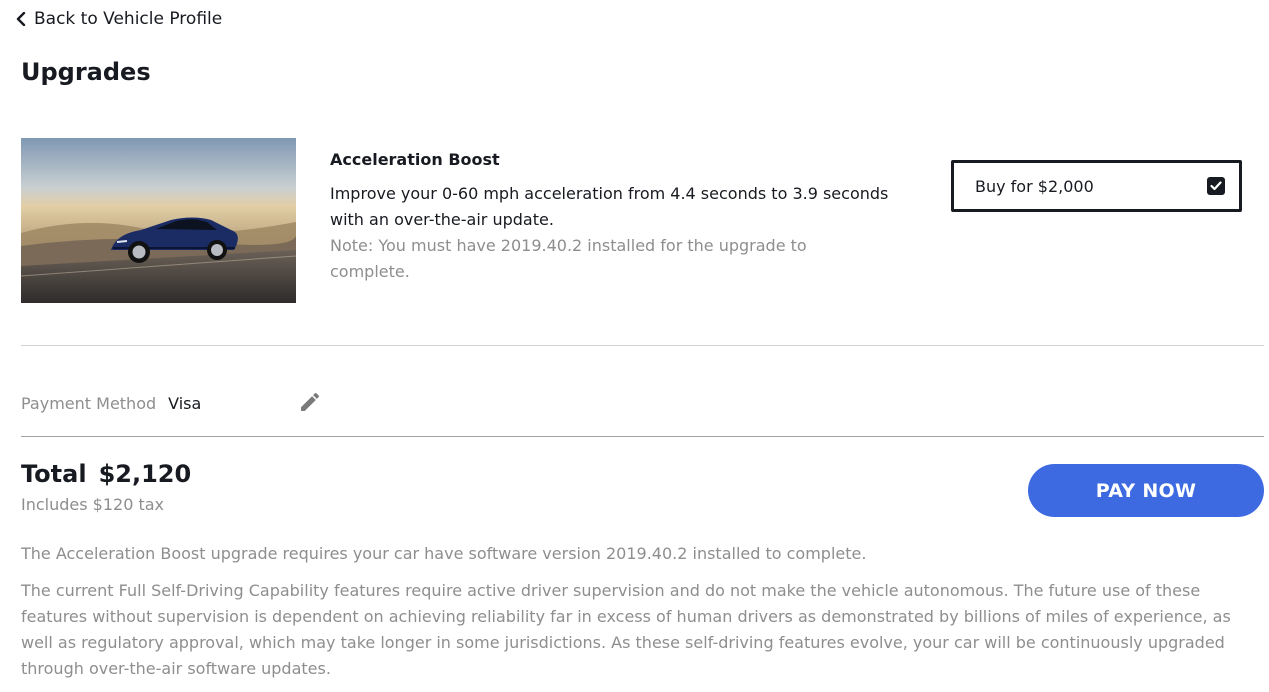 This screenshot has height=692, width=1269. What do you see at coordinates (185, 403) in the screenshot?
I see `payment-method-value: Visa` at bounding box center [185, 403].